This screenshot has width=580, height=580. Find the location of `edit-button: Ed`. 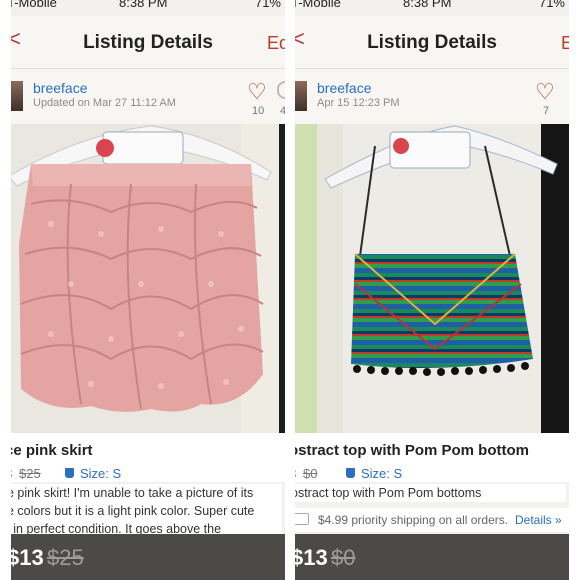

edit-button: Ed is located at coordinates (276, 43).